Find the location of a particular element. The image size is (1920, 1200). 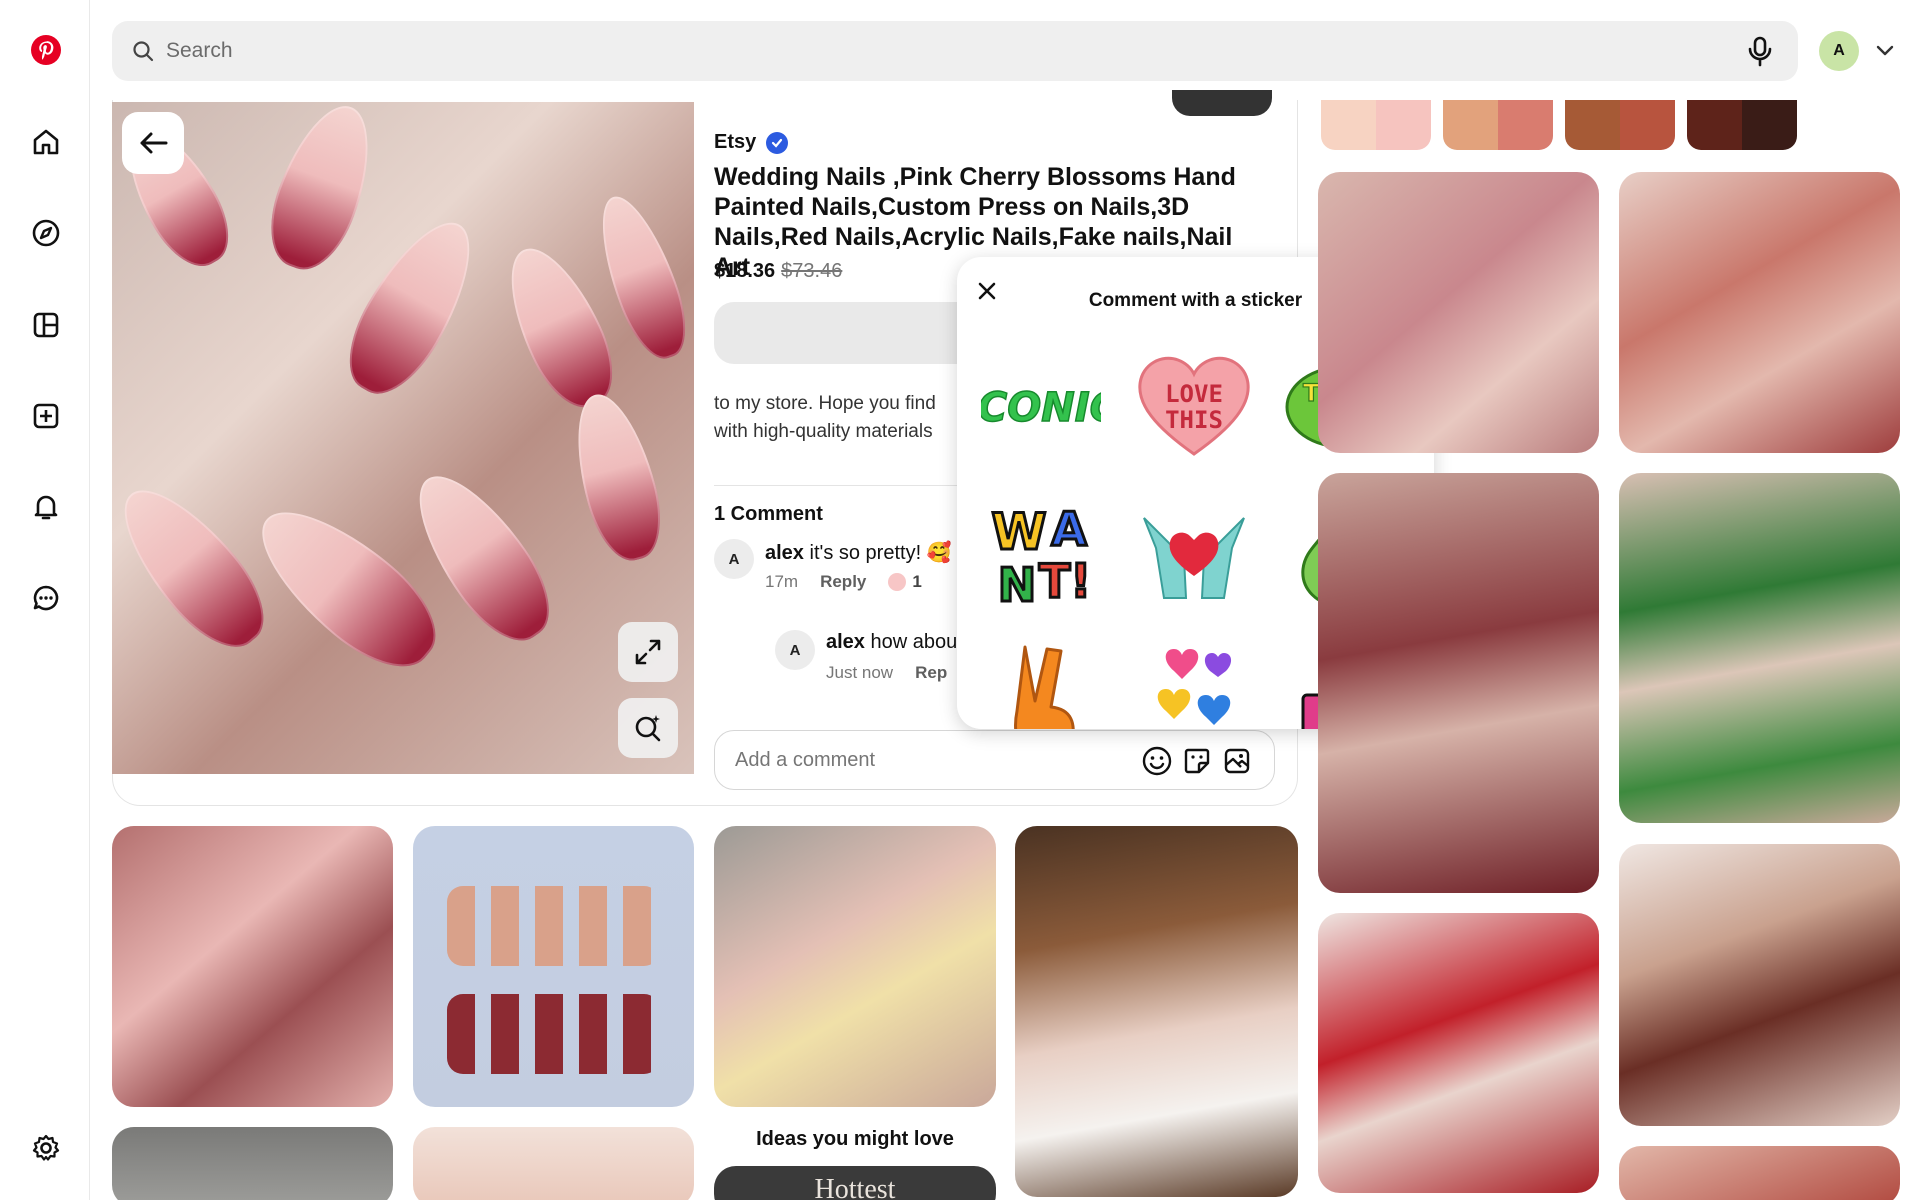

home-icon is located at coordinates (46, 142).